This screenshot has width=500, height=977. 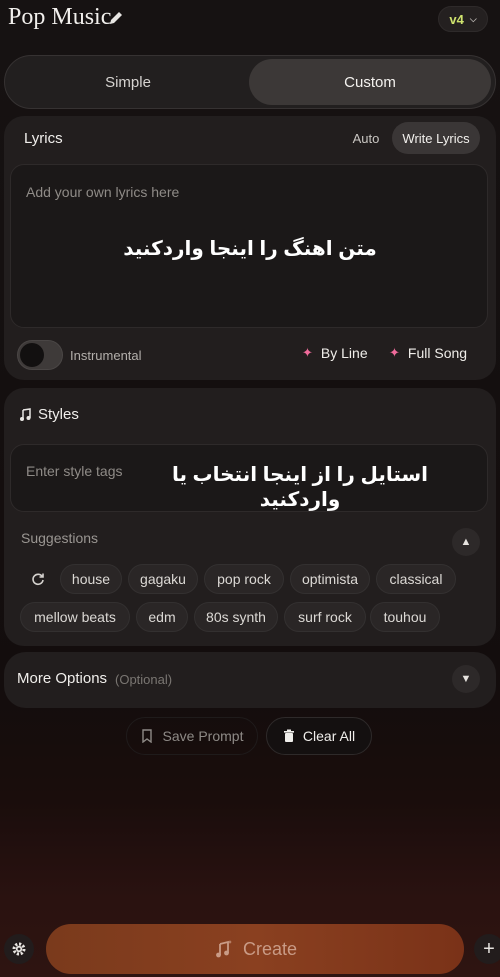 I want to click on styles-header: Styles, so click(x=48, y=414).